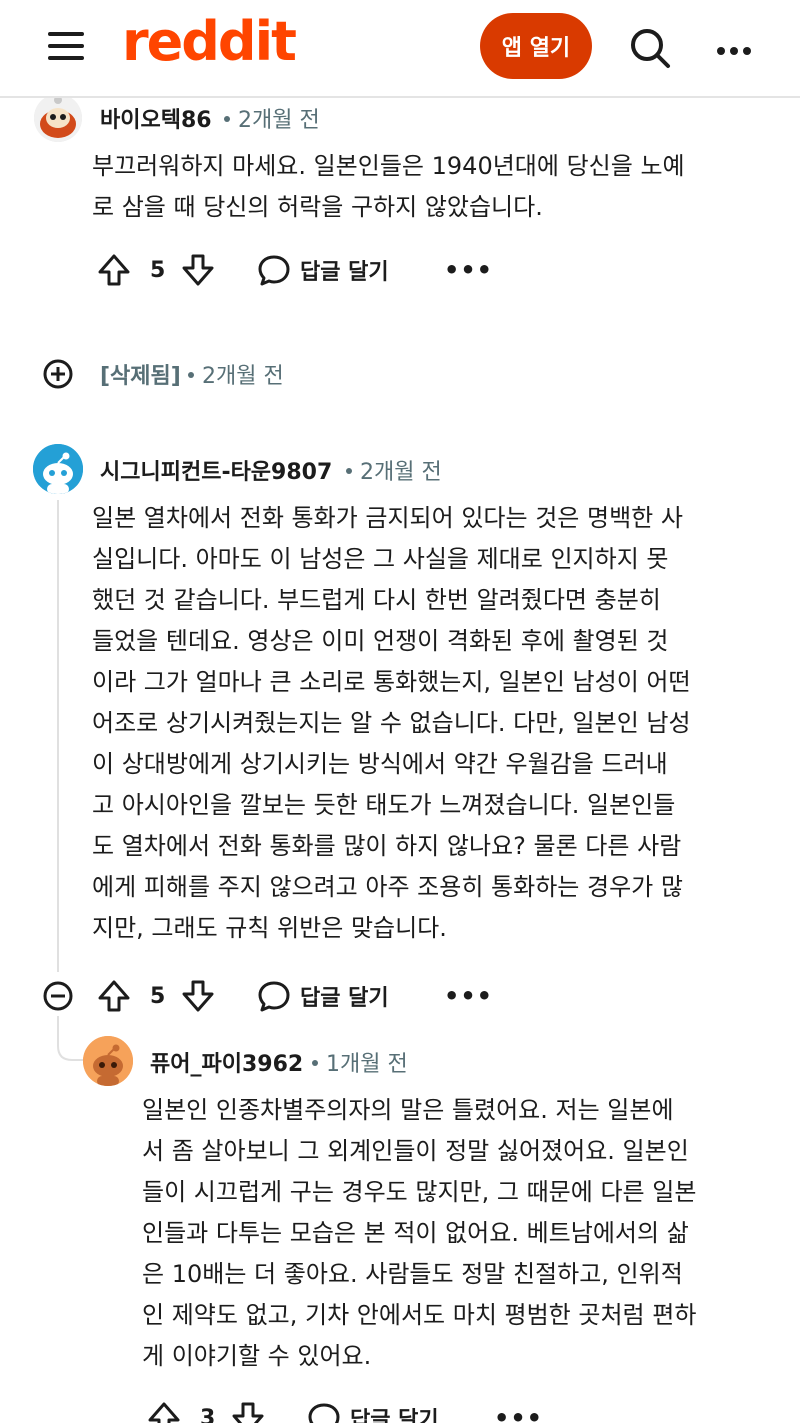  What do you see at coordinates (209, 41) in the screenshot?
I see `reddit-logo: reddit` at bounding box center [209, 41].